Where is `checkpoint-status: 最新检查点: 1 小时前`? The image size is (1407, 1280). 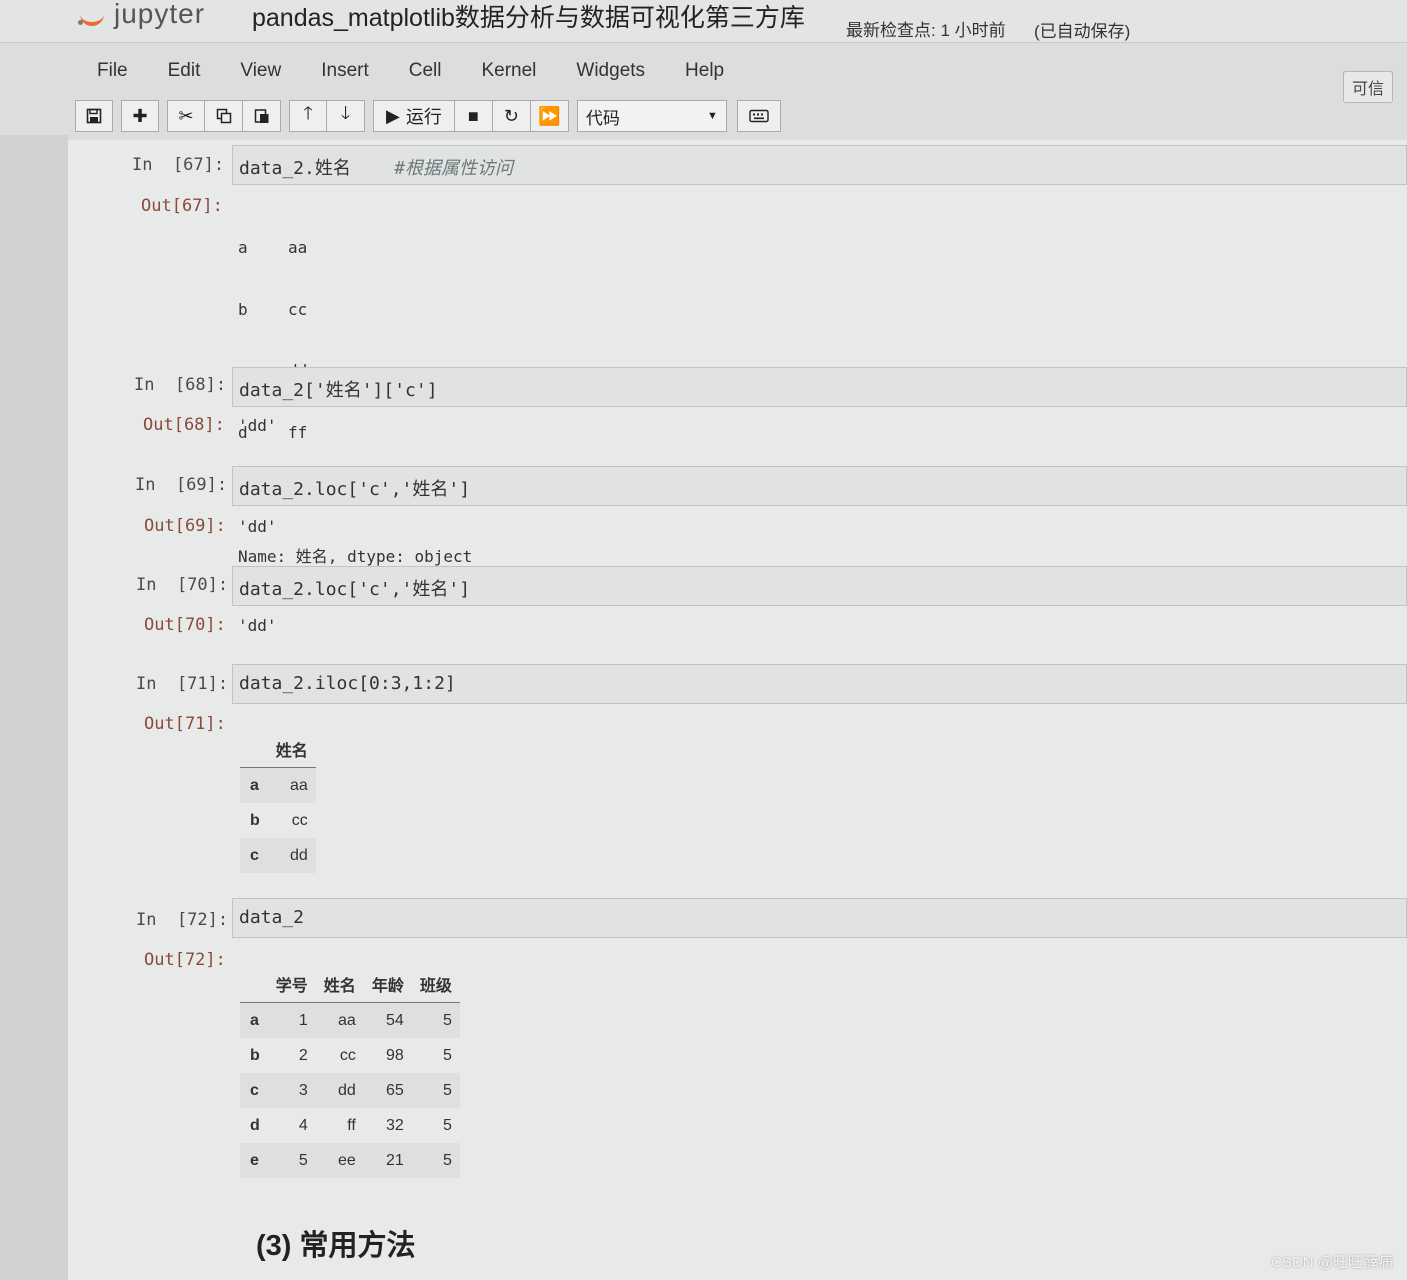 checkpoint-status: 最新检查点: 1 小时前 is located at coordinates (926, 30).